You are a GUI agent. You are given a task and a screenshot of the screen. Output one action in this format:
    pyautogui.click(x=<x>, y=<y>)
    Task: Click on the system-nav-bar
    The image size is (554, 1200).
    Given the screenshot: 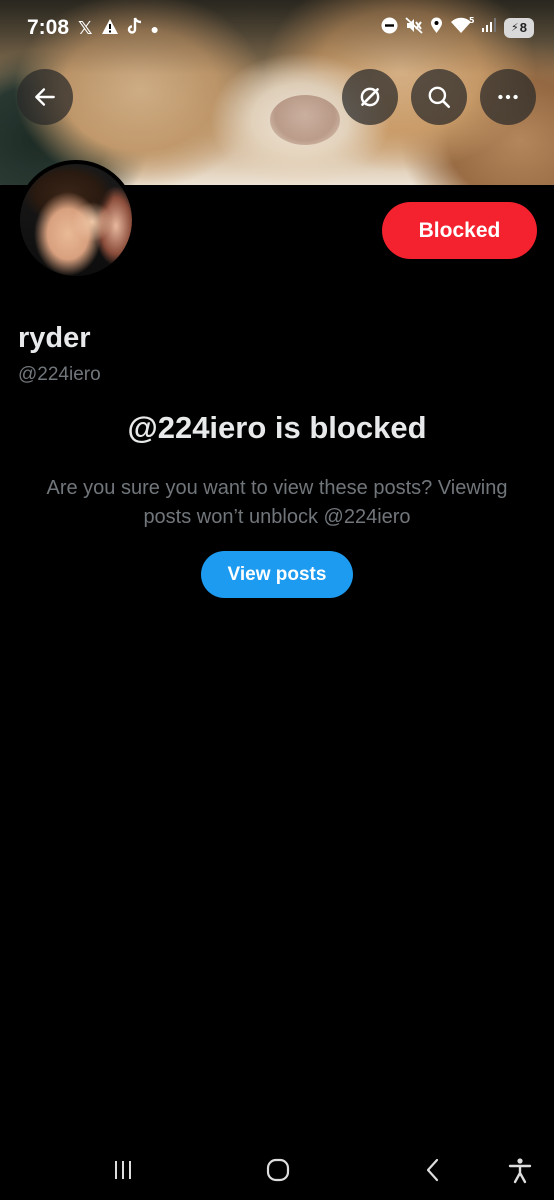 What is the action you would take?
    pyautogui.click(x=277, y=1170)
    